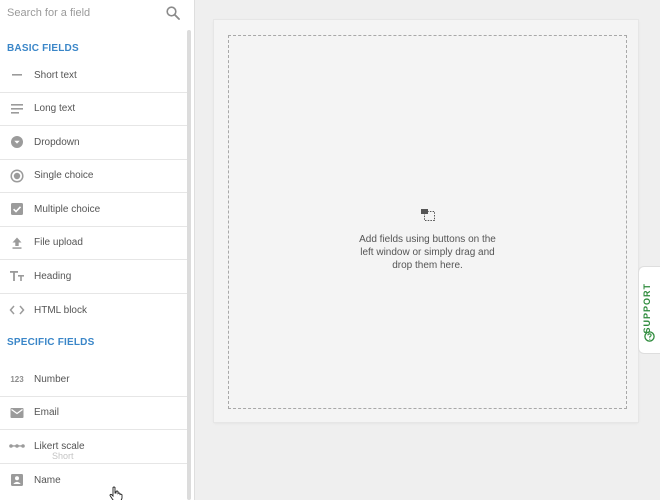  Describe the element at coordinates (428, 217) in the screenshot. I see `drop-here-icon` at that location.